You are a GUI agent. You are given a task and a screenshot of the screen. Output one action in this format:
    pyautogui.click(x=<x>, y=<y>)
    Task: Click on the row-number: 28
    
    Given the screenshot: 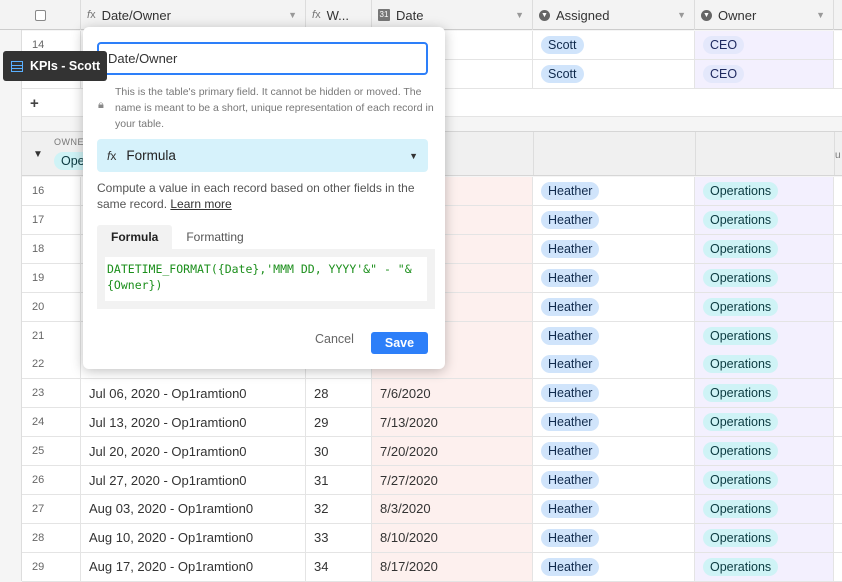 What is the action you would take?
    pyautogui.click(x=51, y=537)
    